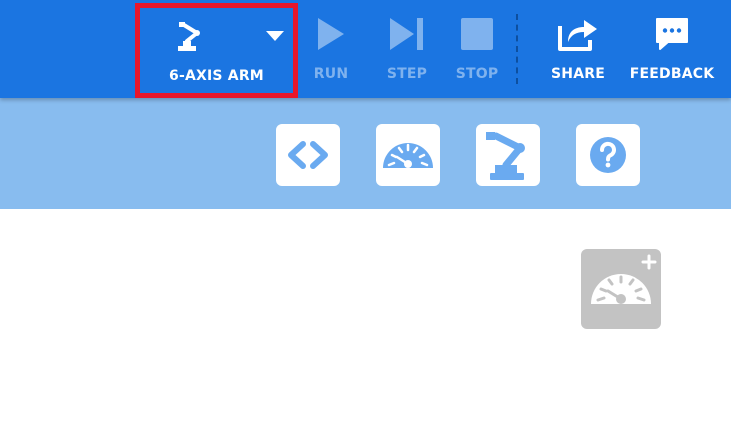 The height and width of the screenshot is (426, 731). Describe the element at coordinates (477, 34) in the screenshot. I see `stop-icon` at that location.